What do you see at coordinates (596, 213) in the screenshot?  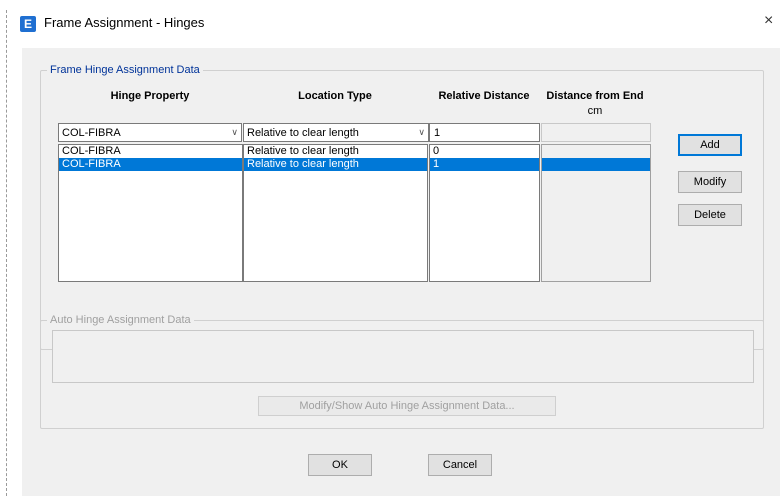 I see `list-distance-from-end` at bounding box center [596, 213].